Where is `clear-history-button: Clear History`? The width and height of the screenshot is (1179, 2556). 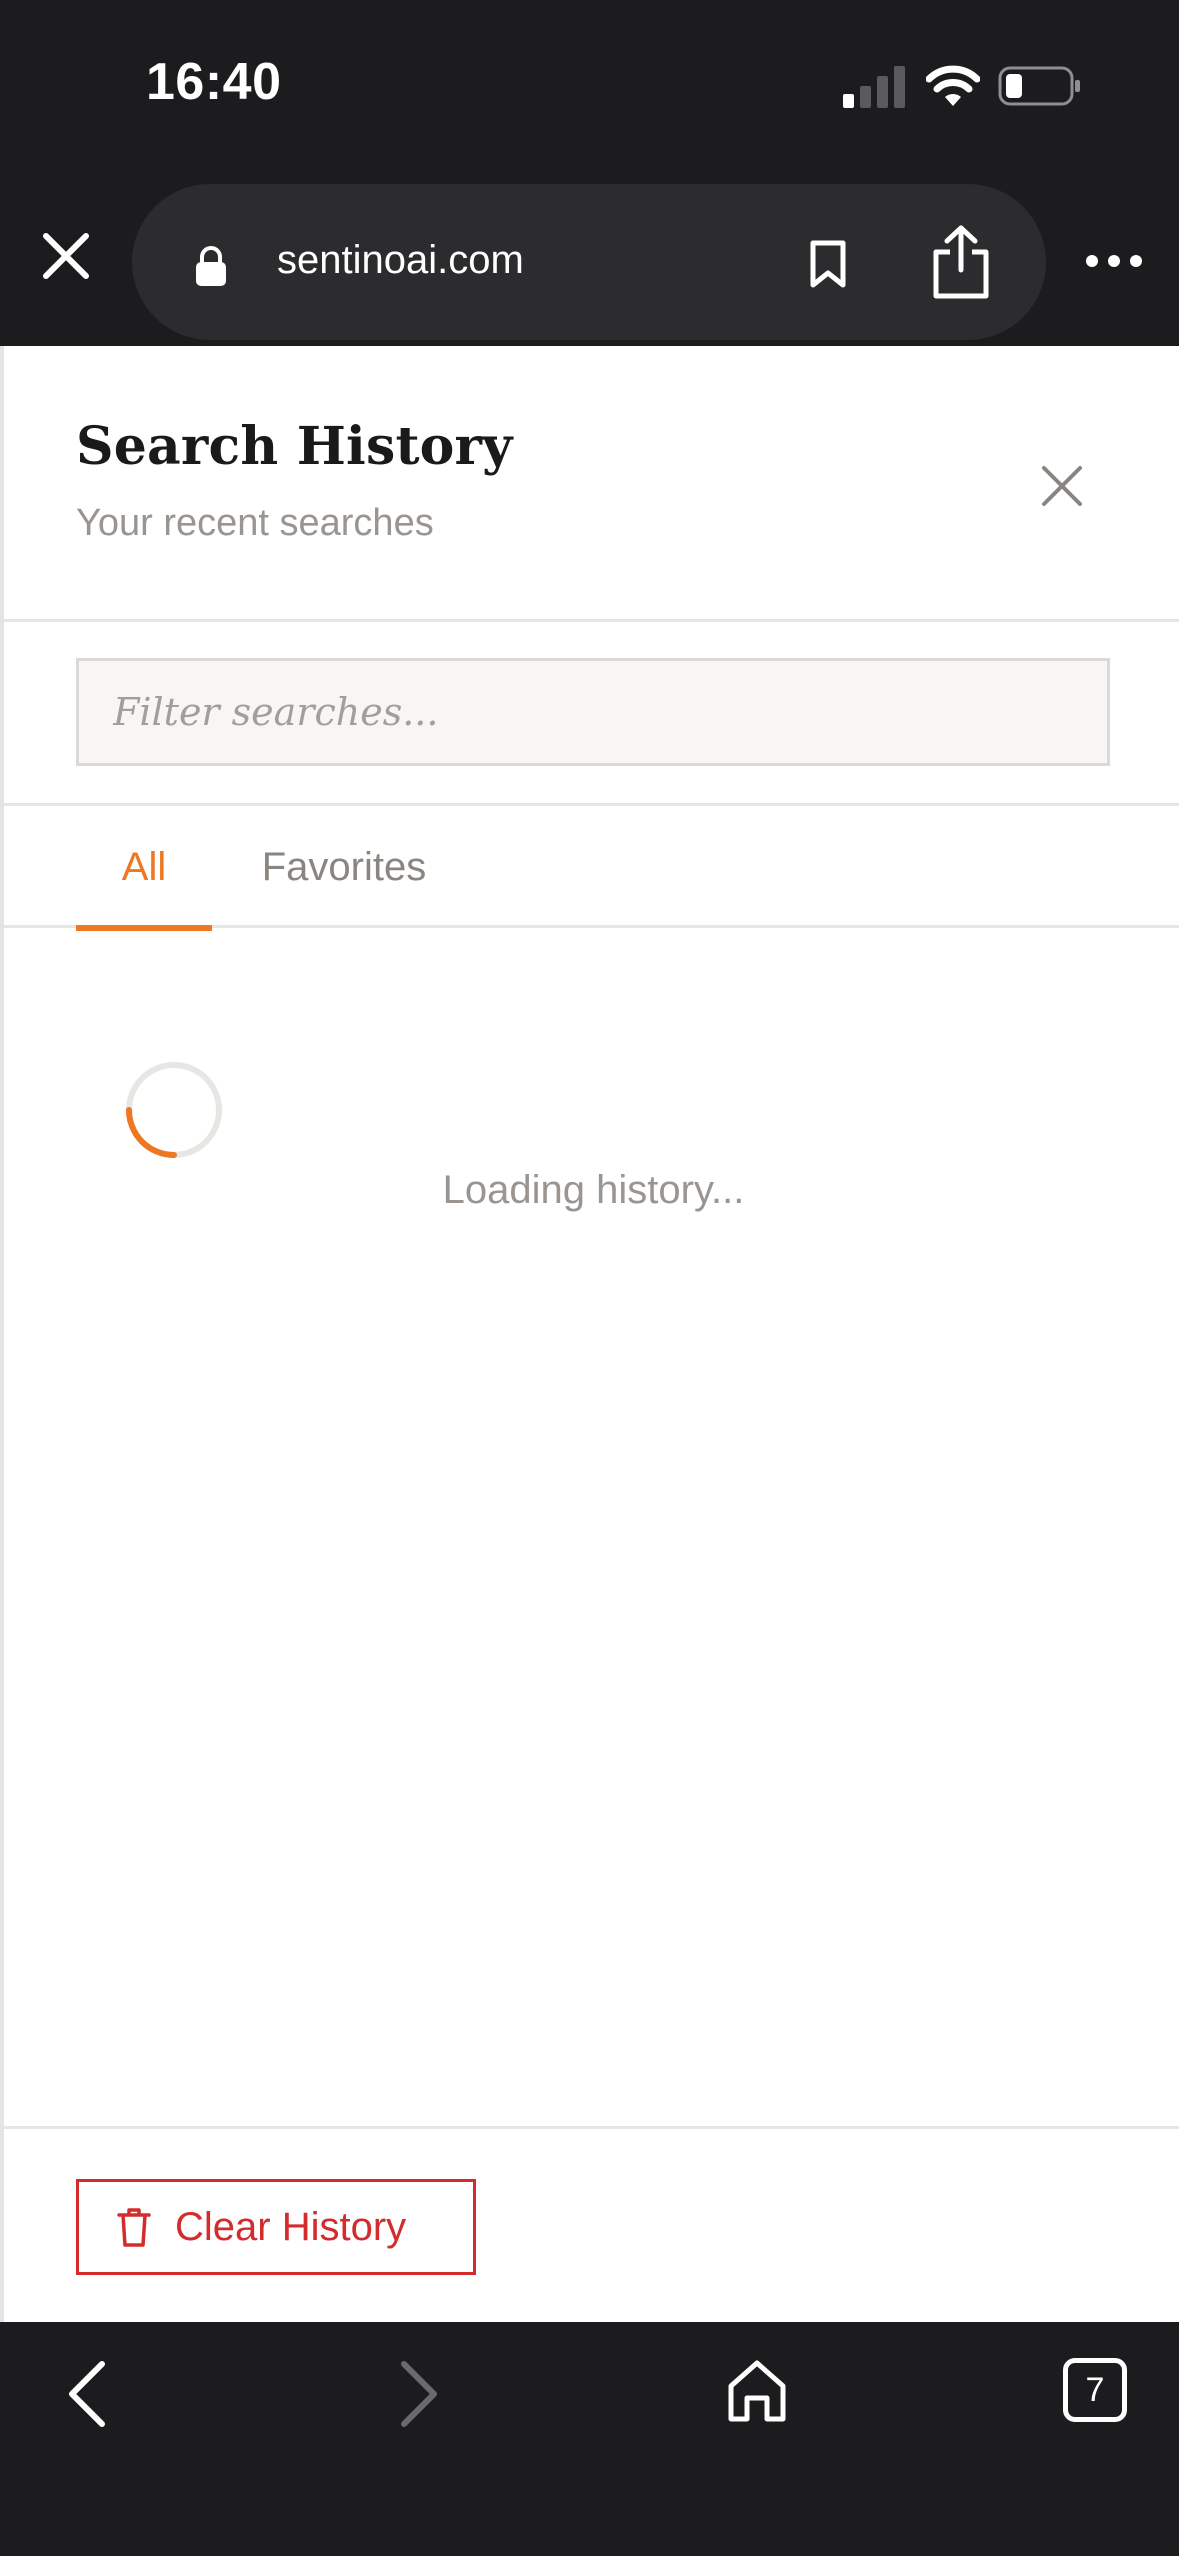
clear-history-button: Clear History is located at coordinates (276, 2227).